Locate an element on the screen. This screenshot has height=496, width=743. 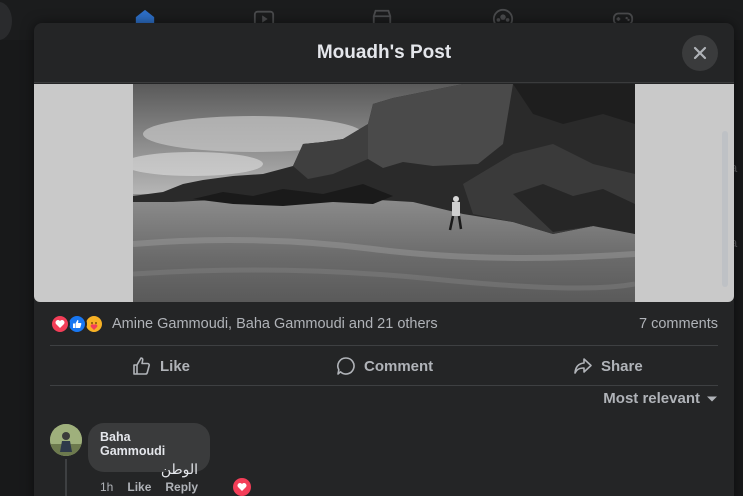
profile-photo is located at coordinates (66, 440).